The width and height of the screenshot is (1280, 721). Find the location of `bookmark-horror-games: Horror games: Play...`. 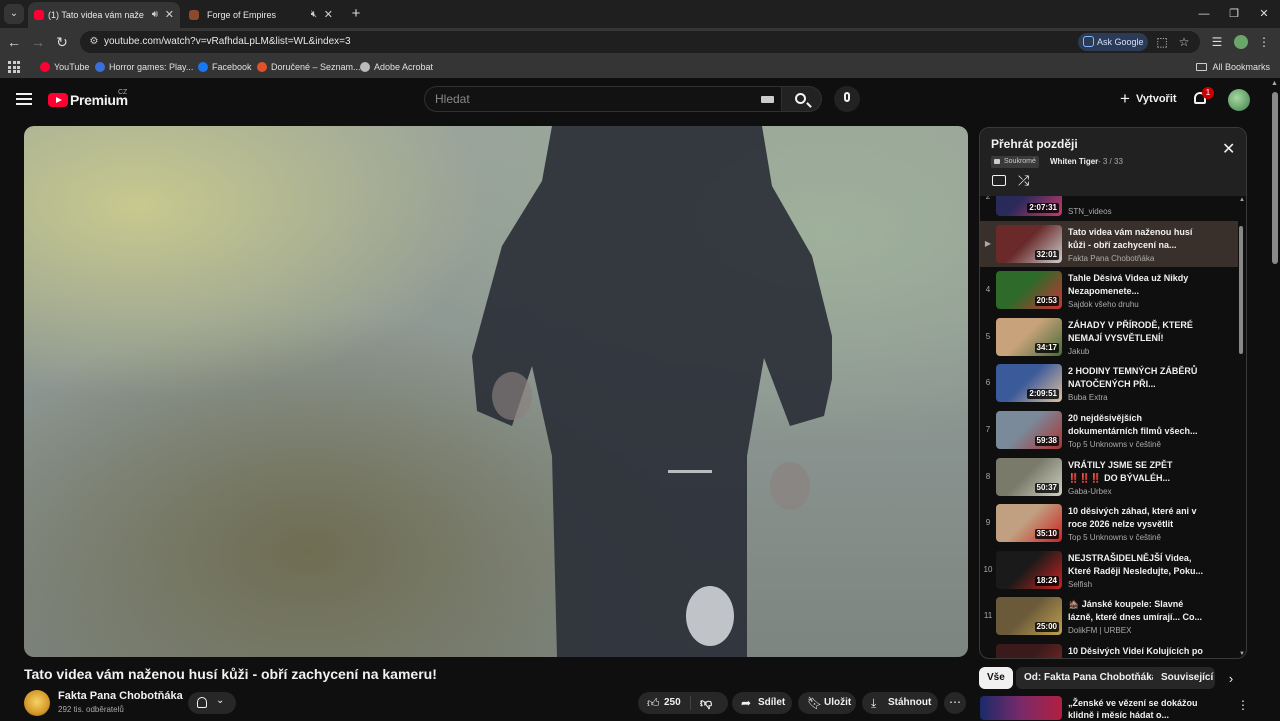

bookmark-horror-games: Horror games: Play... is located at coordinates (144, 67).